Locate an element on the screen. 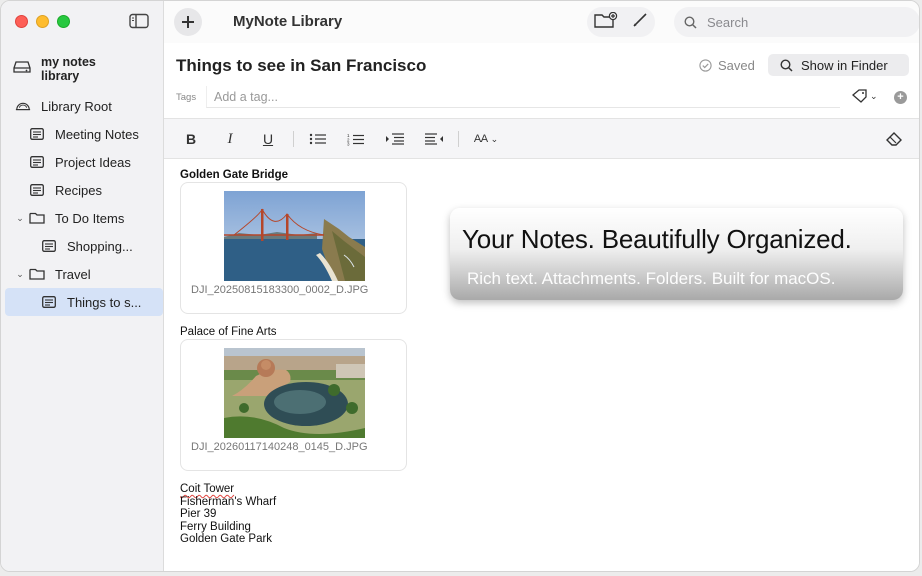 This screenshot has width=922, height=576. bullet-list-icon is located at coordinates (317, 139).